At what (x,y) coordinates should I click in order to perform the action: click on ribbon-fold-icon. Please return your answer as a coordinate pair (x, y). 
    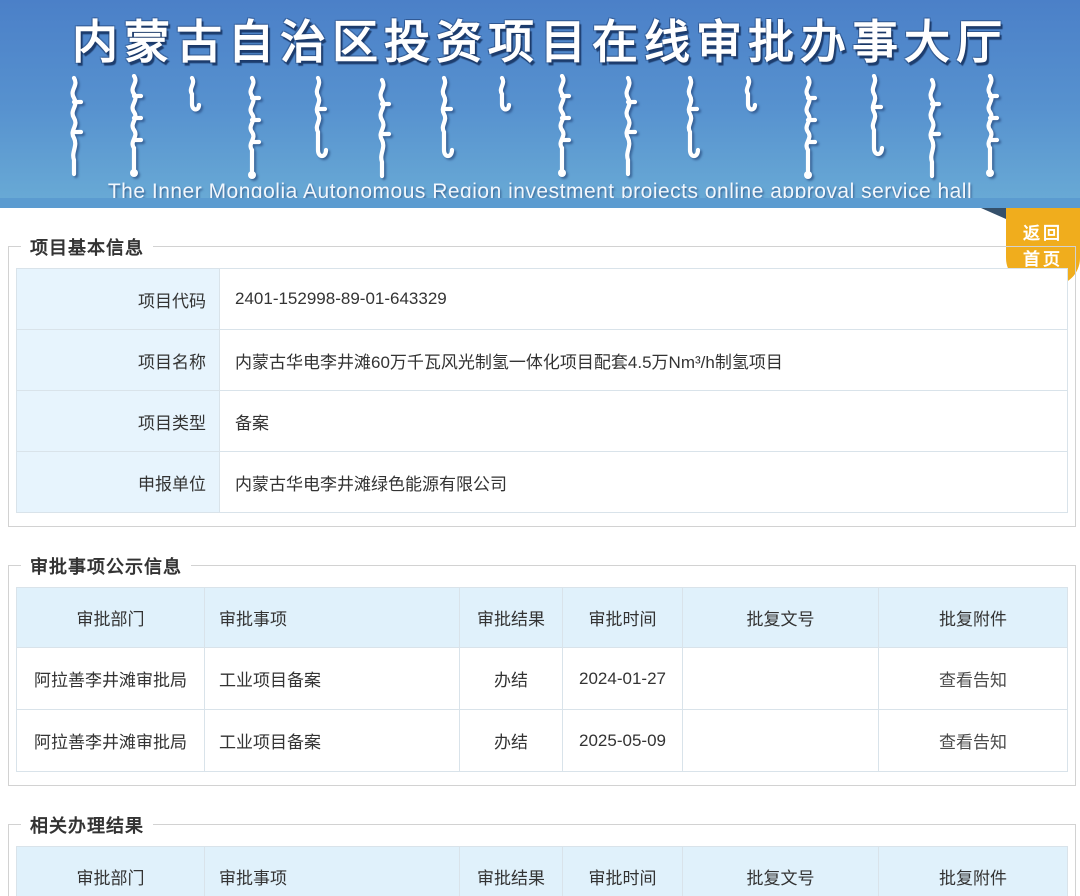
    Looking at the image, I should click on (993, 213).